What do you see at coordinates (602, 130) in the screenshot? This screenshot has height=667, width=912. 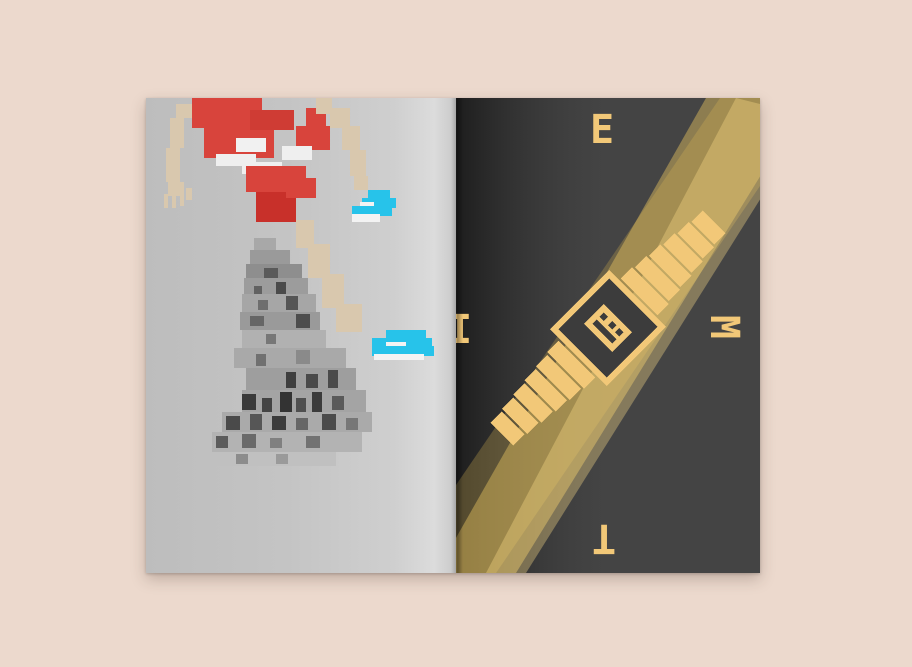 I see `letter-top: E` at bounding box center [602, 130].